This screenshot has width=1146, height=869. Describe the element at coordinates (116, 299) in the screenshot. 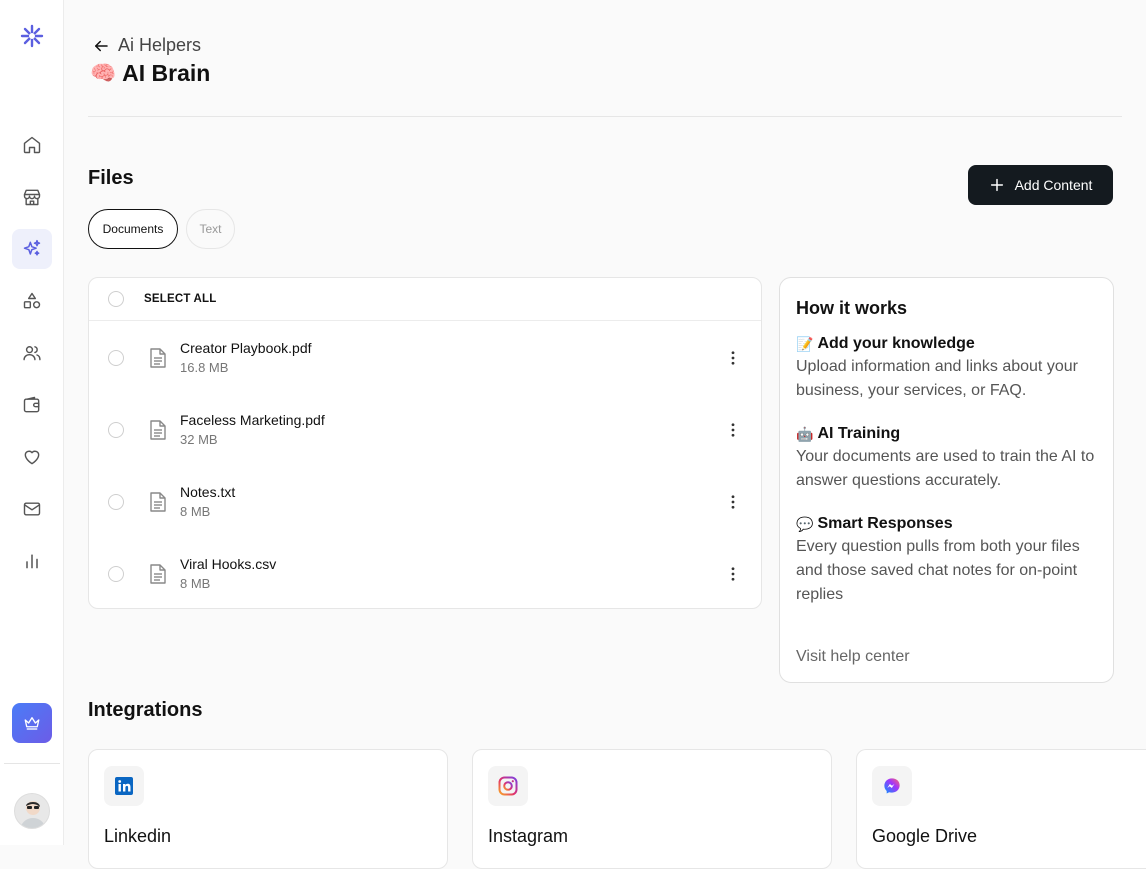

I see `select-all-checkbox` at that location.